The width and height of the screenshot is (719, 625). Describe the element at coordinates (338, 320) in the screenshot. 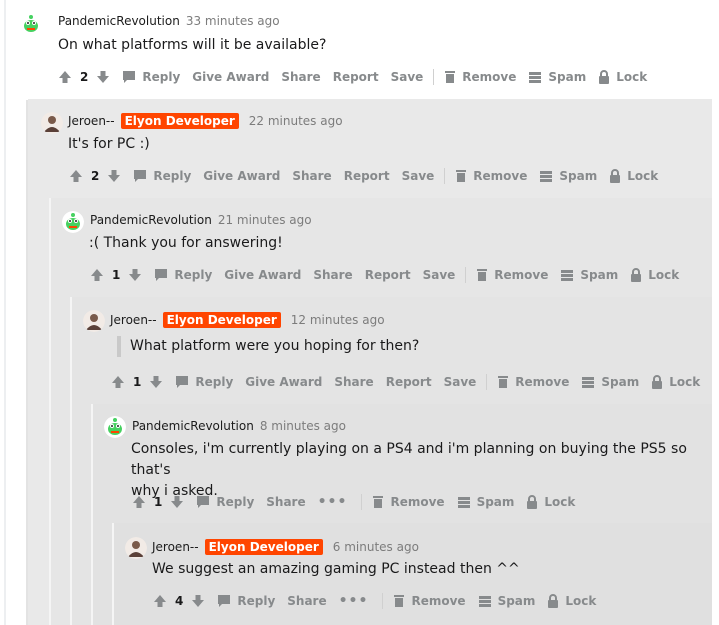

I see `timestamp: 12 minutes ago` at that location.